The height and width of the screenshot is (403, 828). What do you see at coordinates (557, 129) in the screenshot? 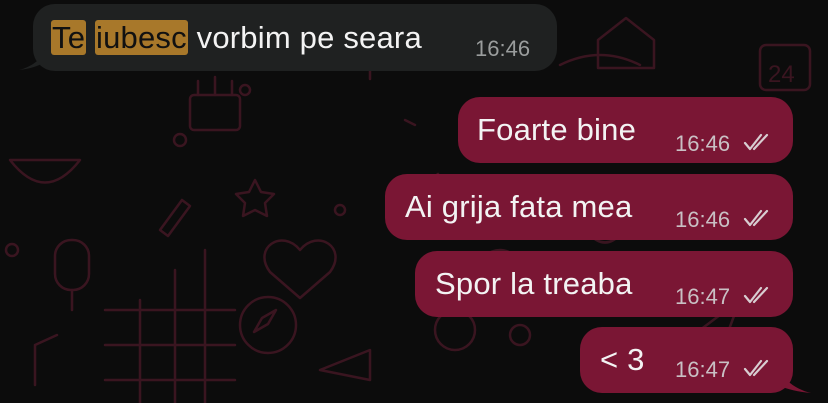
I see `message-text: Foarte bine` at bounding box center [557, 129].